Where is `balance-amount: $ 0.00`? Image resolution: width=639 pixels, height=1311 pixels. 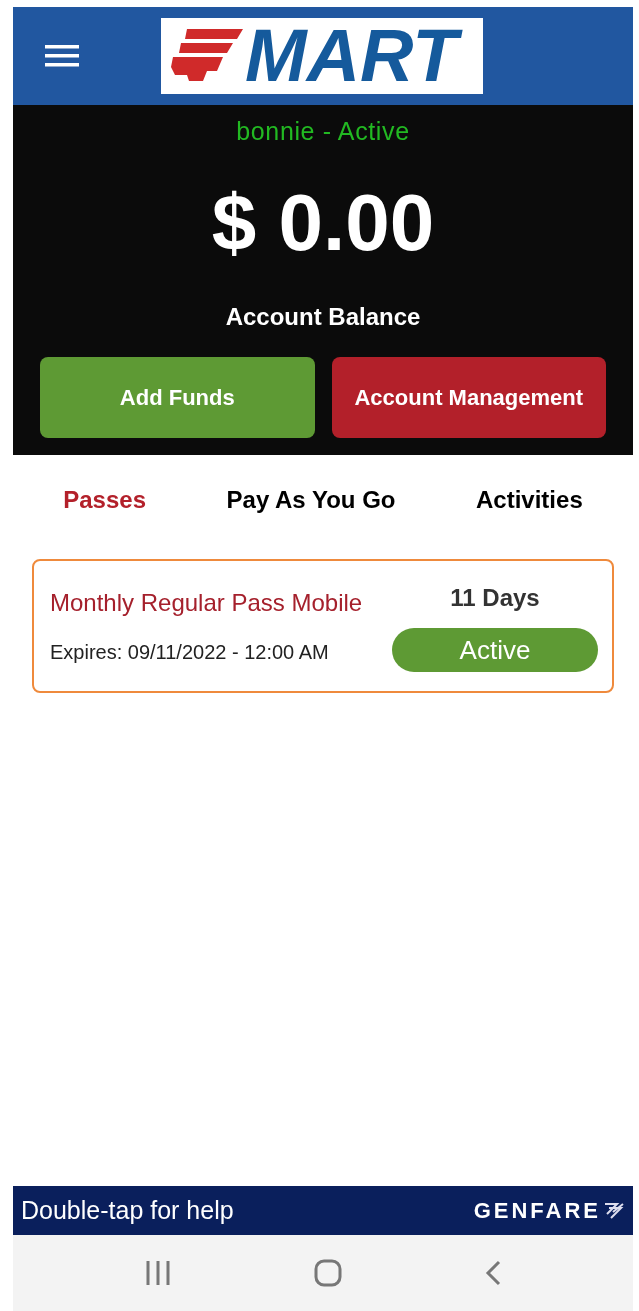
balance-amount: $ 0.00 is located at coordinates (323, 222).